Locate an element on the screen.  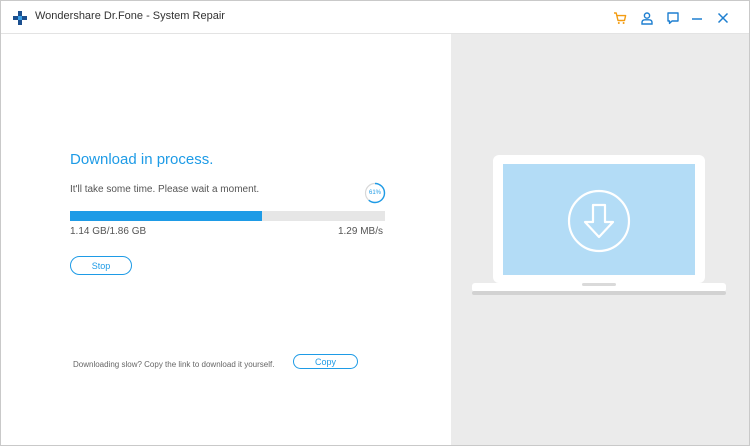
minimize-icon is located at coordinates (697, 19).